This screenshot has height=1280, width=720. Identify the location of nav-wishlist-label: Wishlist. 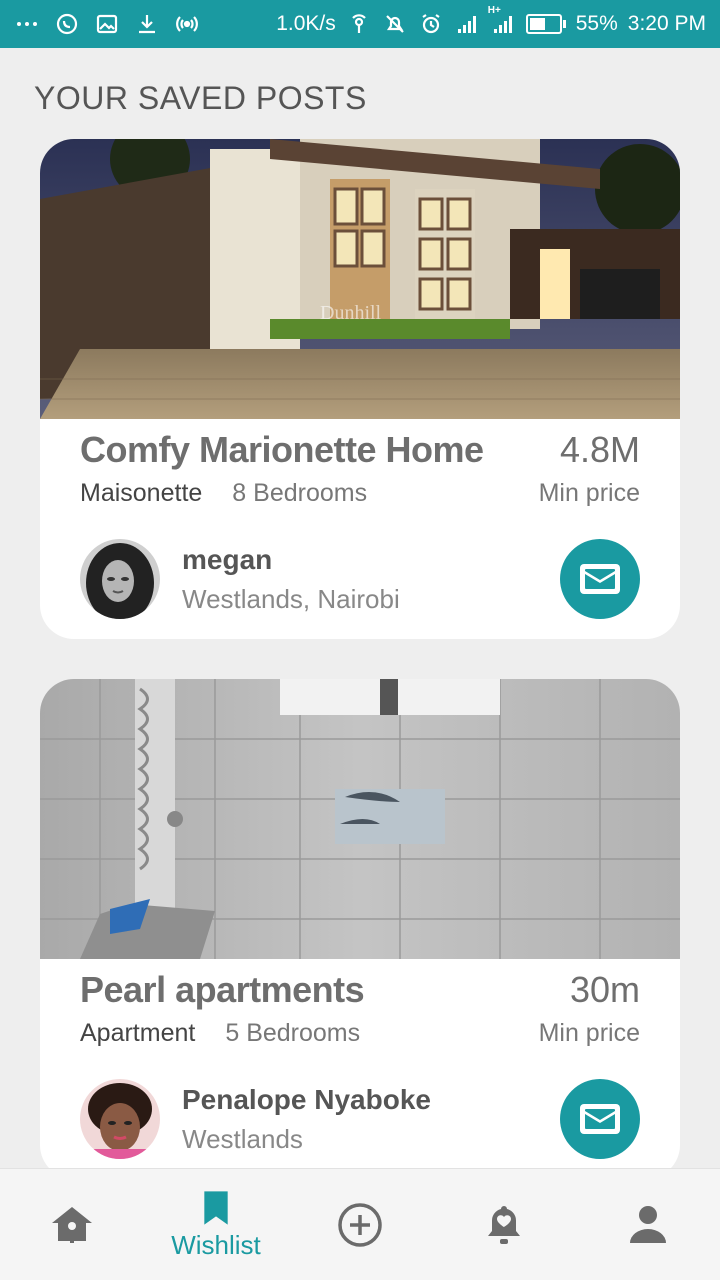
(216, 1245).